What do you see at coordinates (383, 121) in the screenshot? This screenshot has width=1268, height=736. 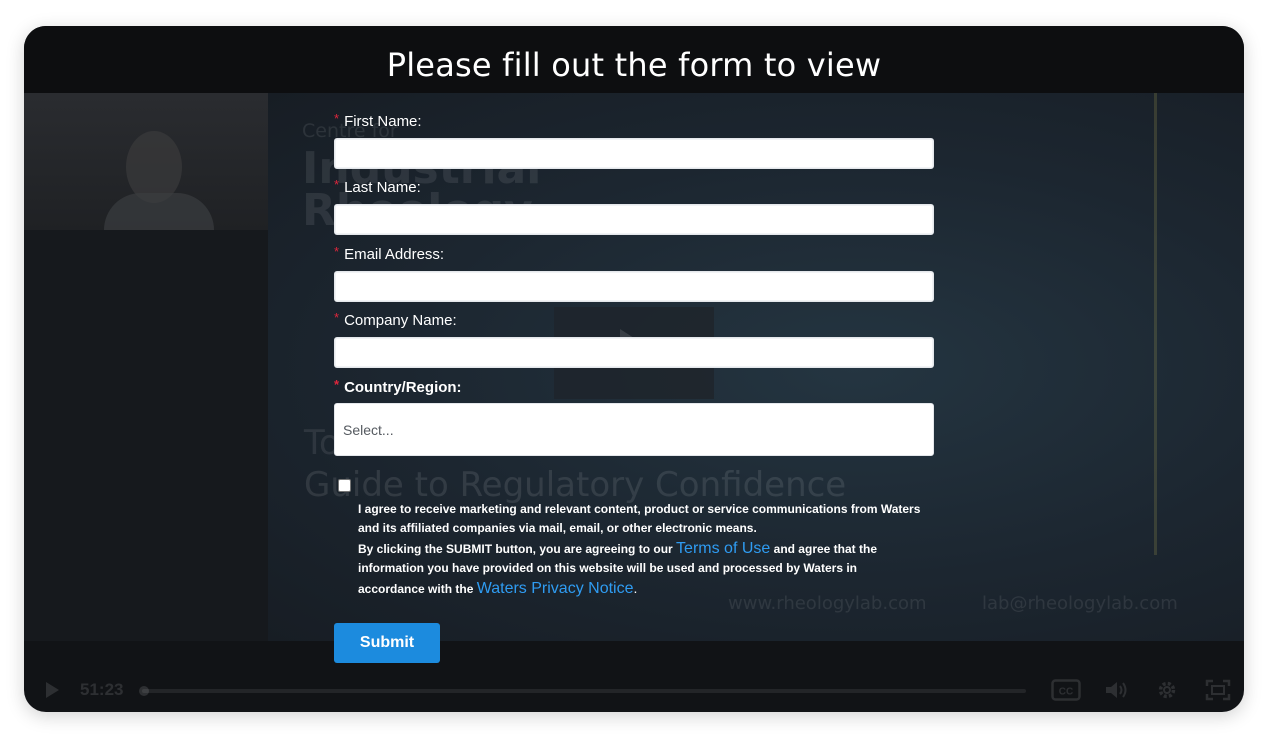 I see `first-name-label-text: First Name:` at bounding box center [383, 121].